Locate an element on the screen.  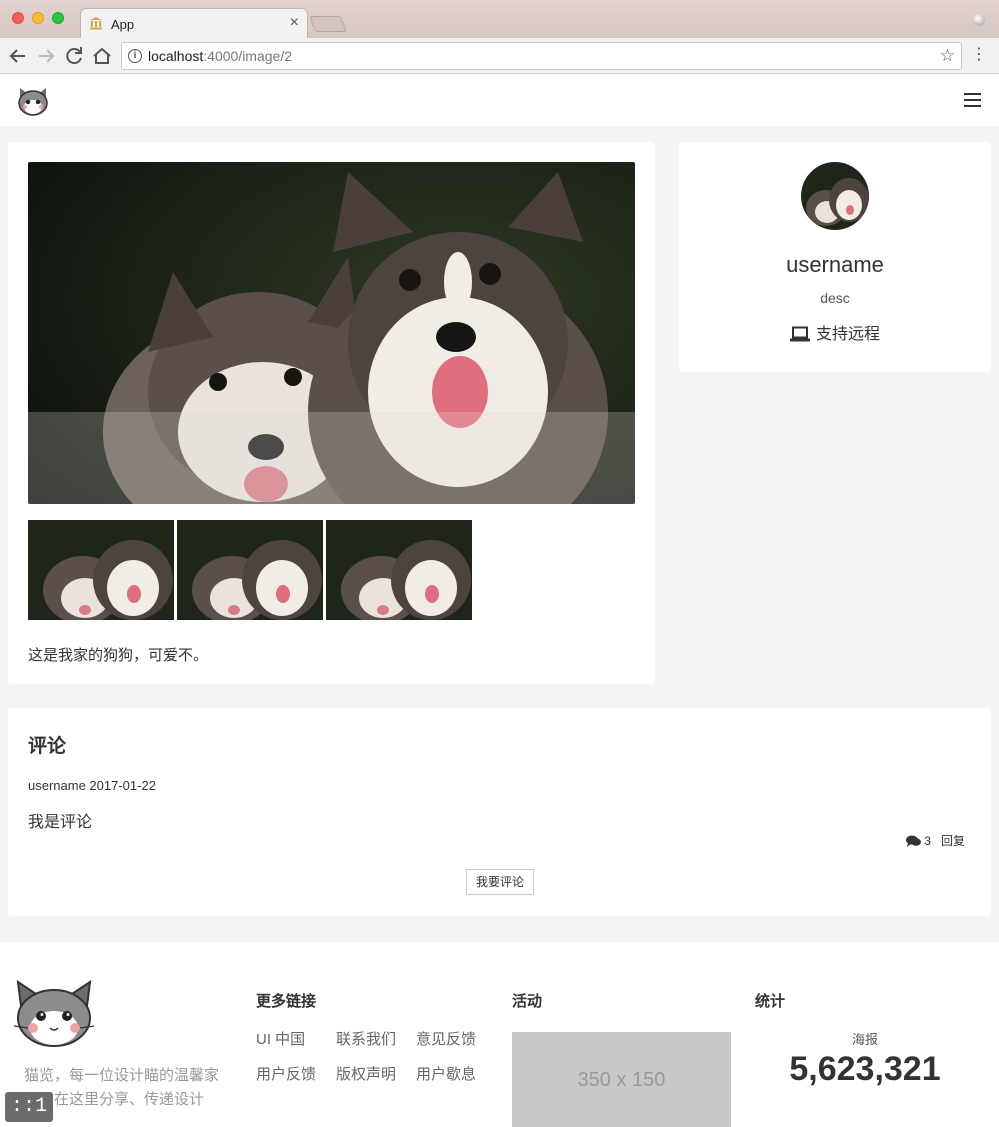
status-pill: ::1 is located at coordinates (29, 1107).